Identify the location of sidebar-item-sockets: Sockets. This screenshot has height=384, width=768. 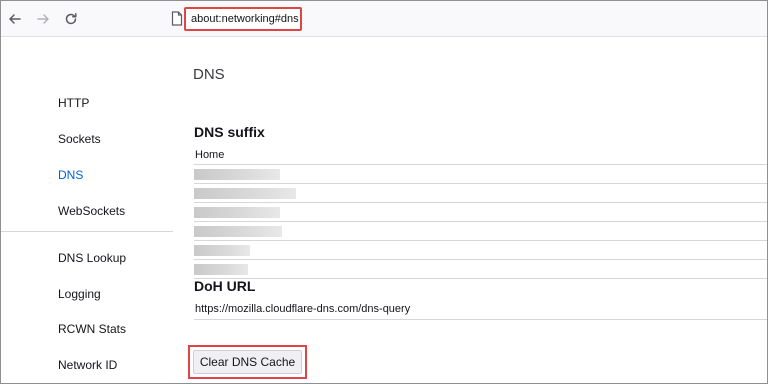
(79, 139).